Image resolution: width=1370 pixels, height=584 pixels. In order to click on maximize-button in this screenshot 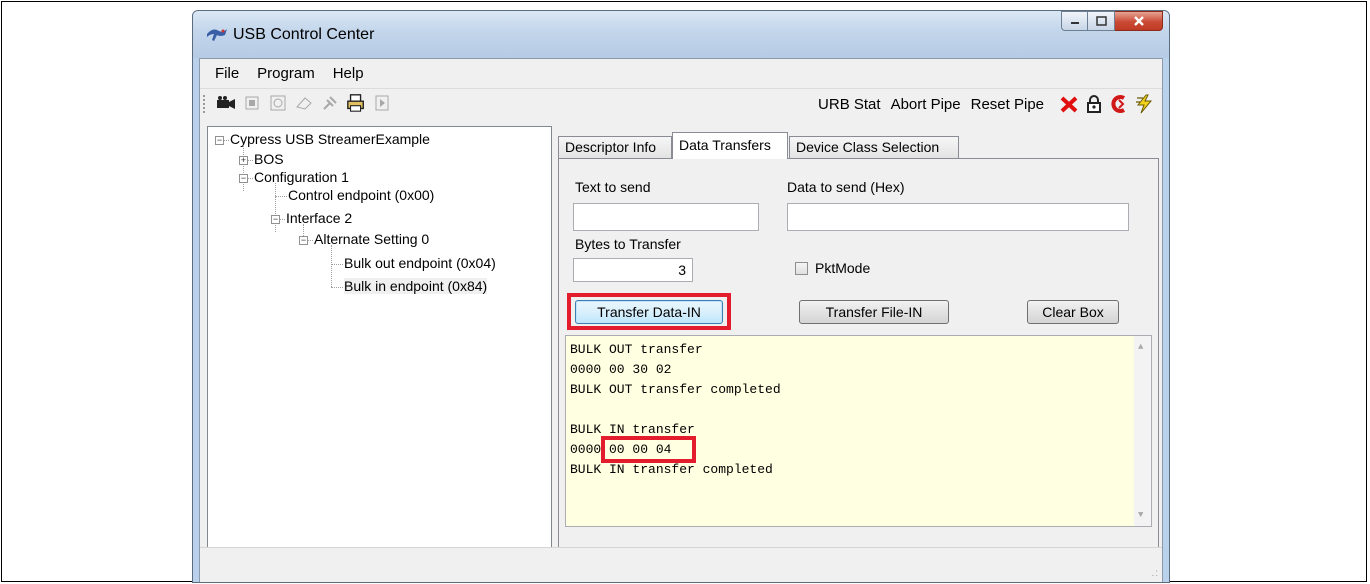, I will do `click(1101, 21)`.